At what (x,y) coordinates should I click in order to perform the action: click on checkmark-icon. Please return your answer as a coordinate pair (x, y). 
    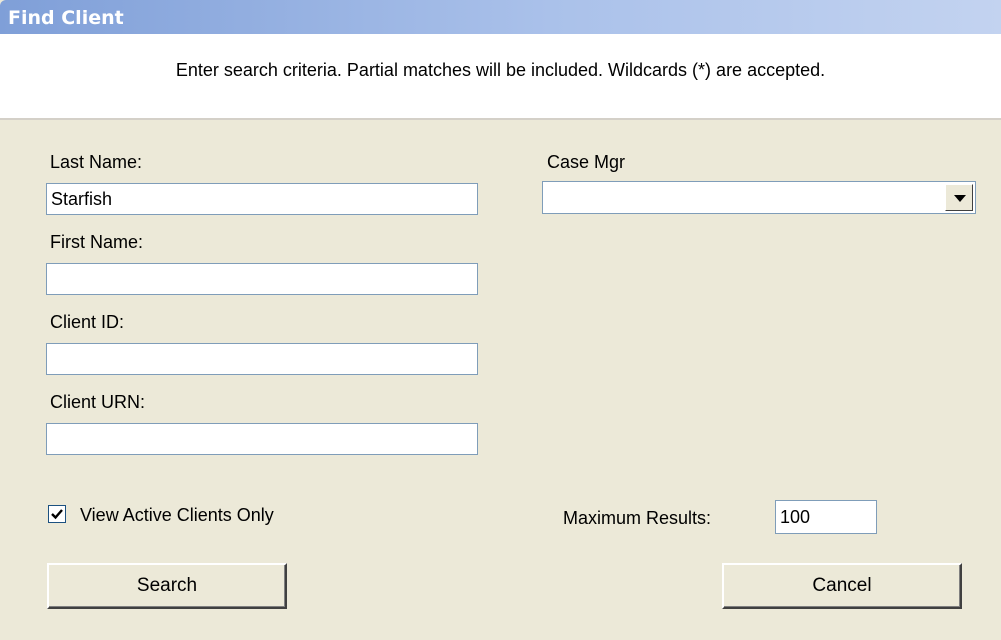
    Looking at the image, I should click on (57, 514).